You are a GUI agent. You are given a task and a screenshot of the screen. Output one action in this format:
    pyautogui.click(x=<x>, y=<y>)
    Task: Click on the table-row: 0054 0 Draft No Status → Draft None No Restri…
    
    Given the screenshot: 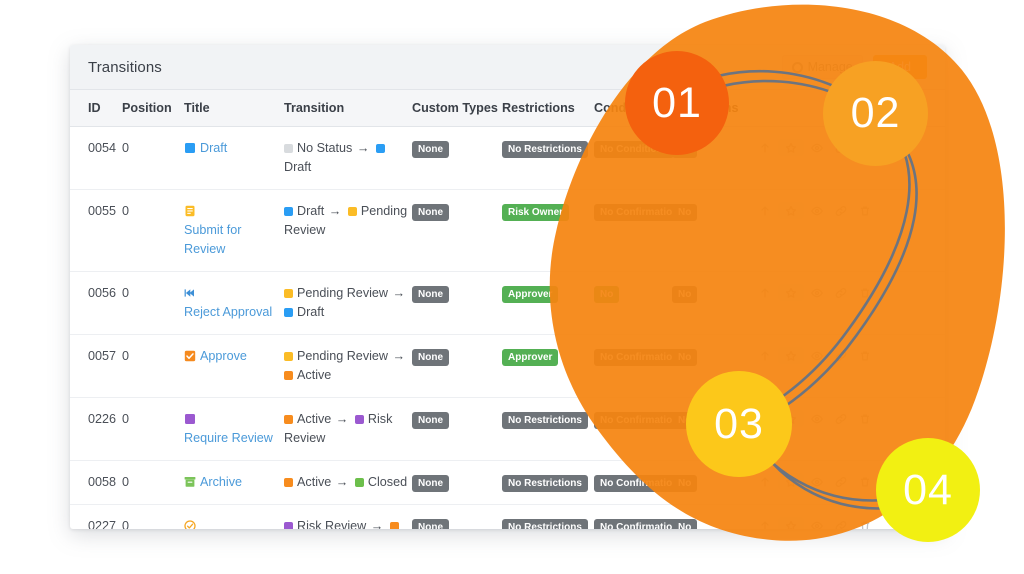 What is the action you would take?
    pyautogui.click(x=507, y=158)
    